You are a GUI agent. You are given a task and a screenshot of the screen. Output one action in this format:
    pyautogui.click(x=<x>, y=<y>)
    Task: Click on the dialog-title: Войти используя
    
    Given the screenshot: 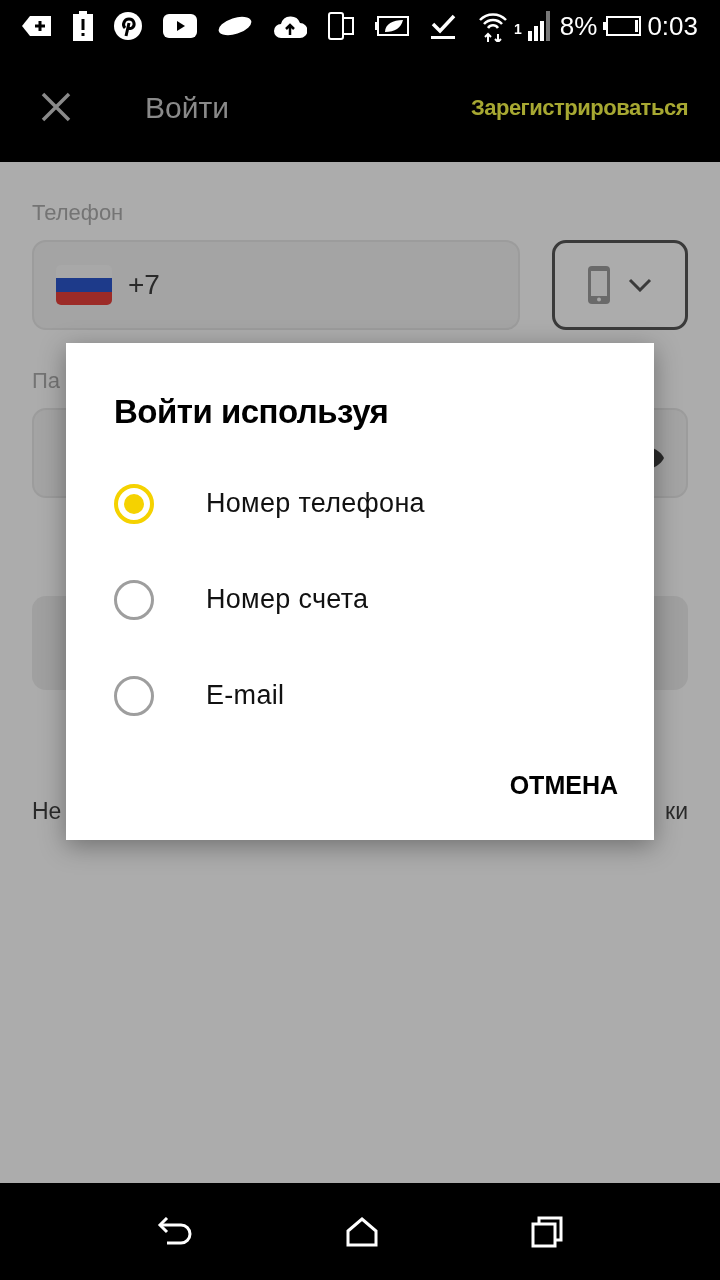 What is the action you would take?
    pyautogui.click(x=252, y=412)
    